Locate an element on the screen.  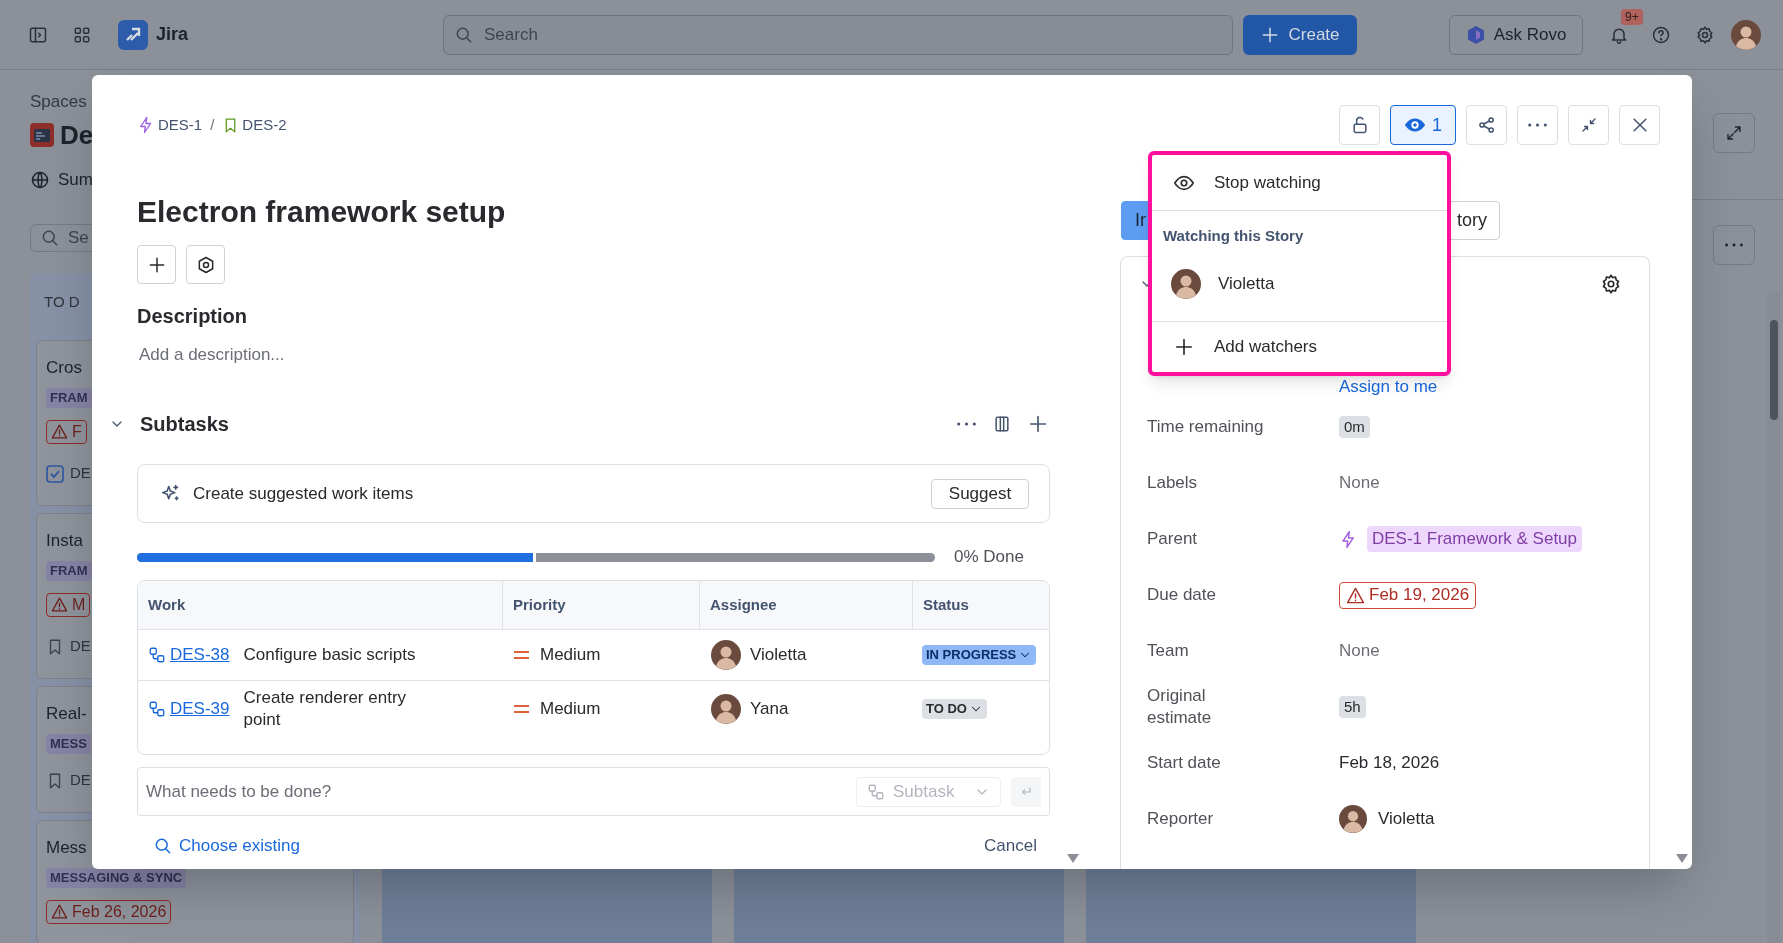
search-icon is located at coordinates (163, 846).